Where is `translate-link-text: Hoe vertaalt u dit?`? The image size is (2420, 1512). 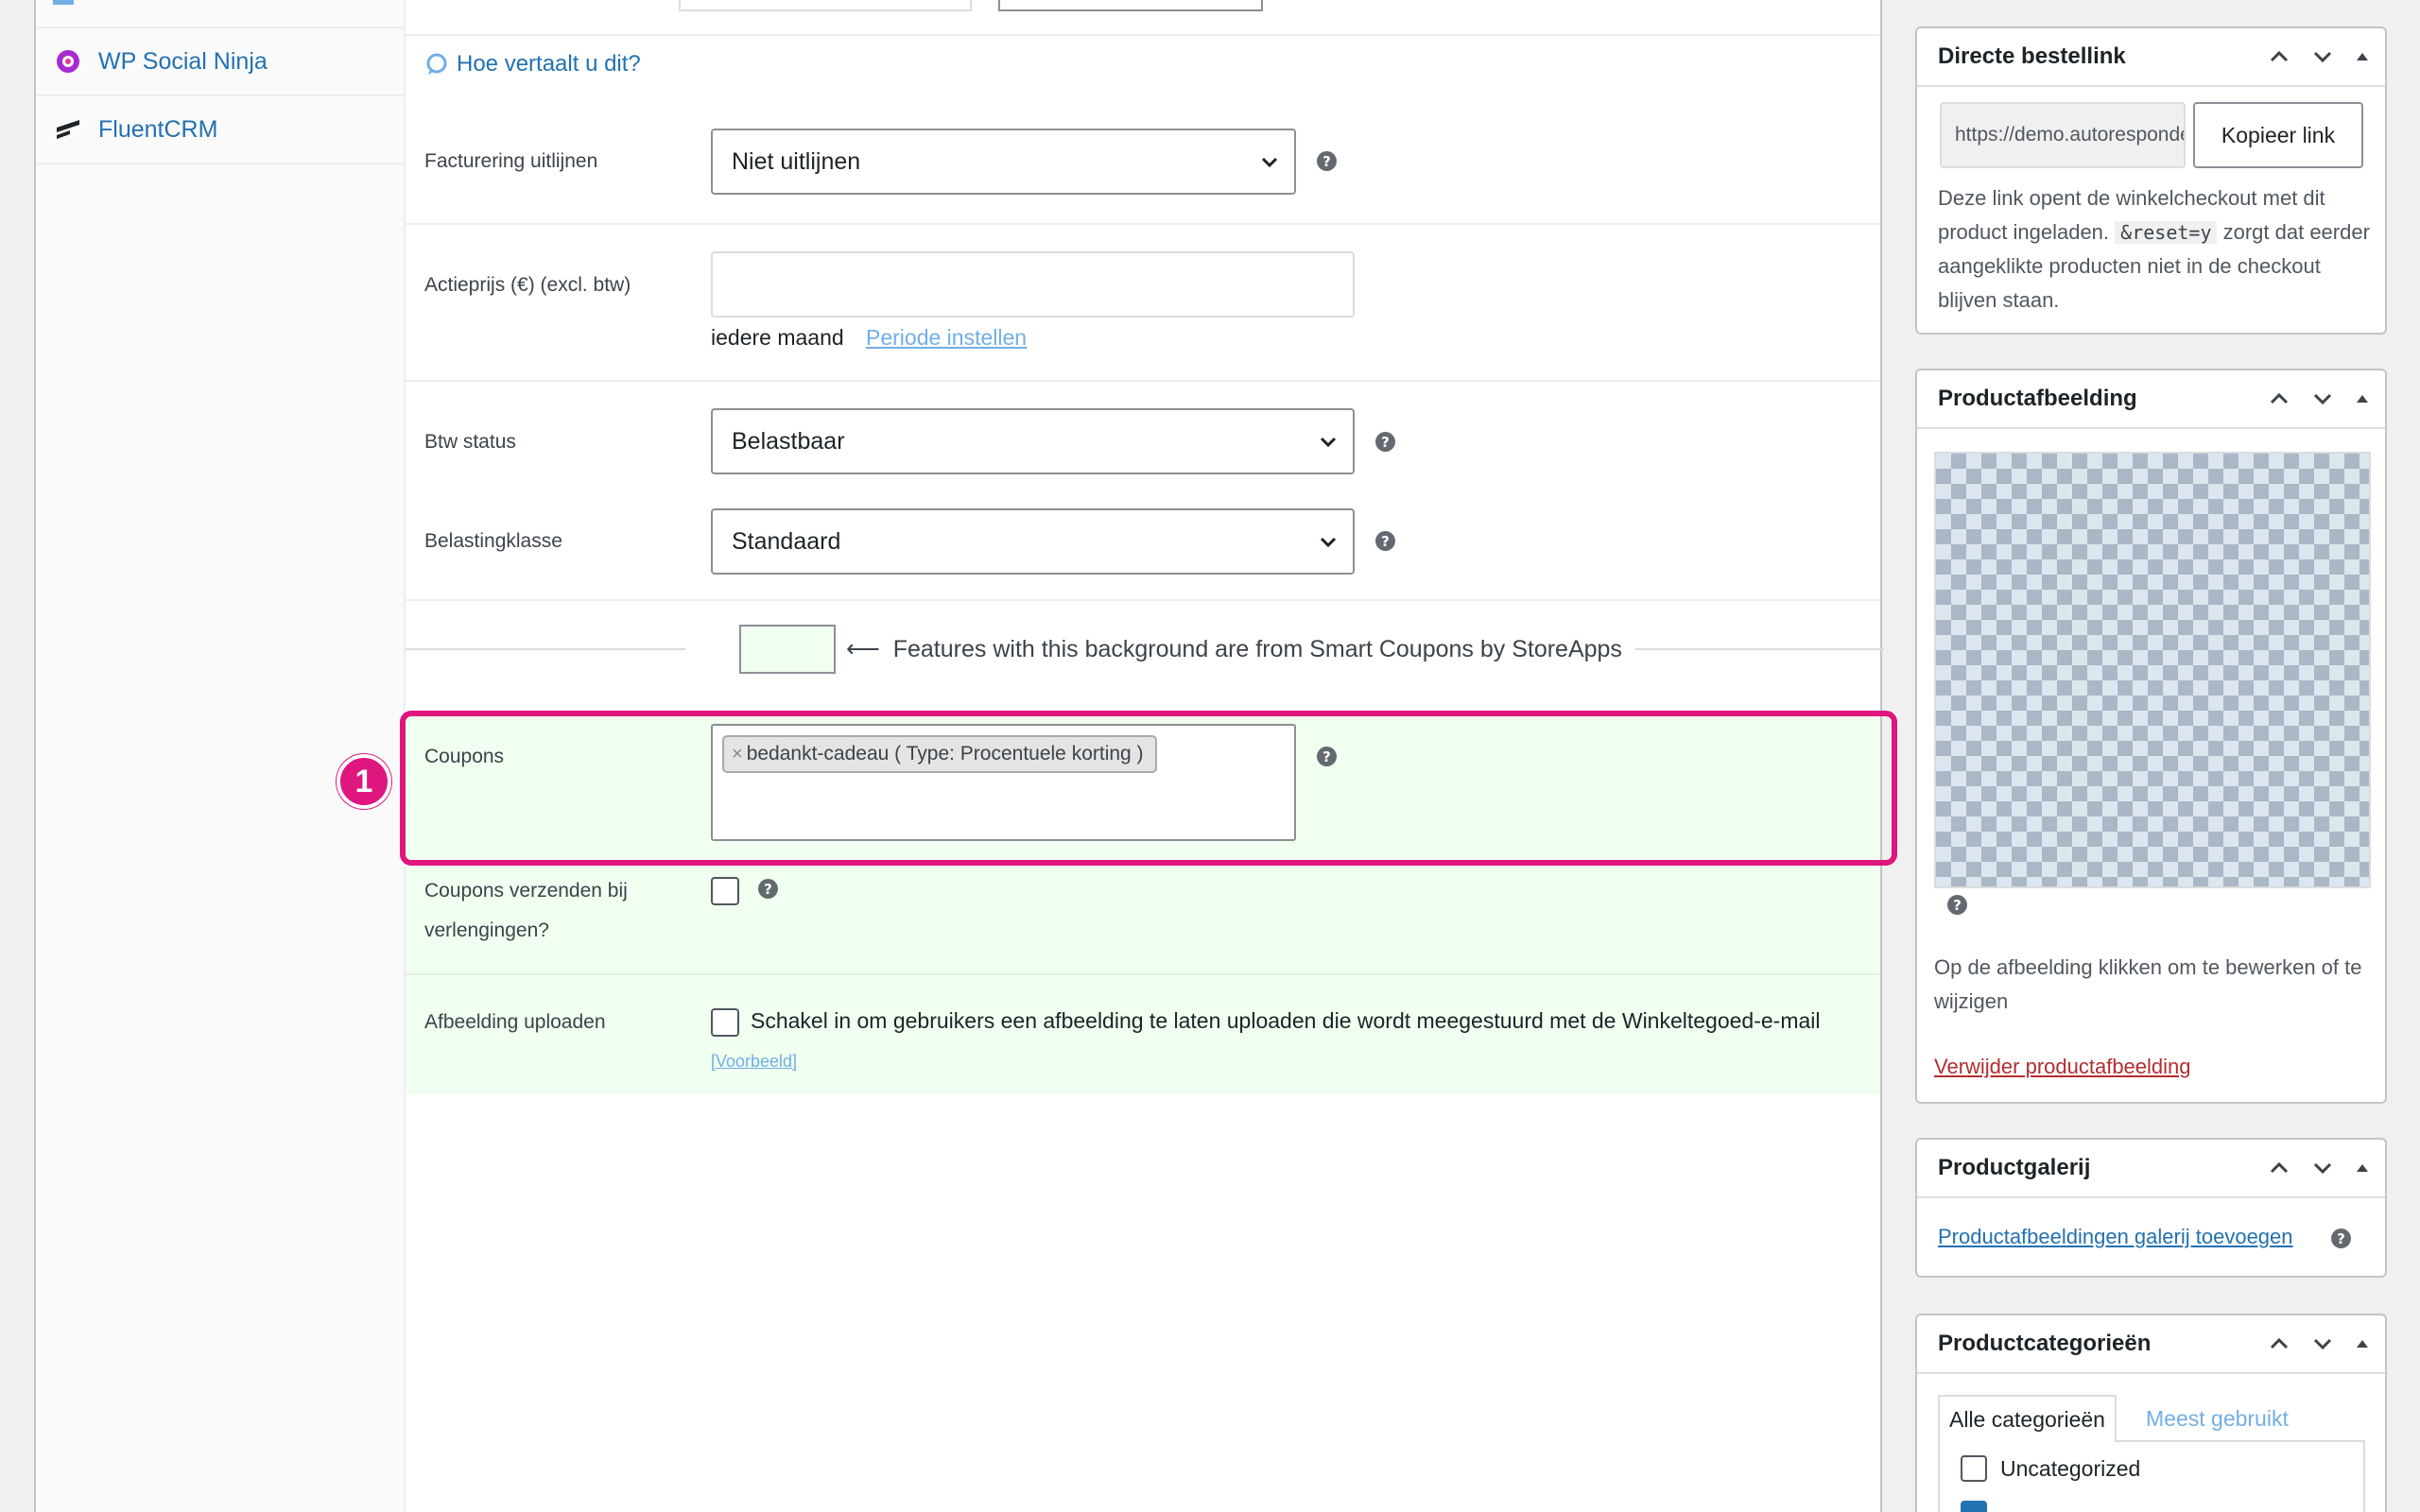
translate-link-text: Hoe vertaalt u dit? is located at coordinates (549, 64).